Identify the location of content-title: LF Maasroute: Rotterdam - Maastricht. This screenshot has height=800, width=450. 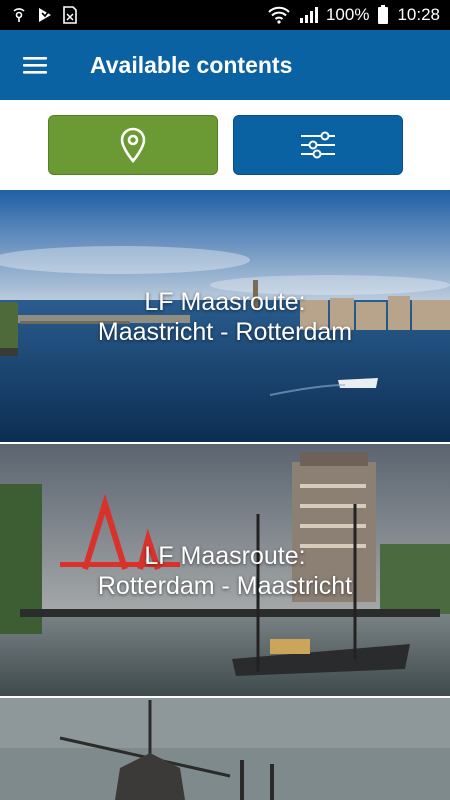
(225, 571).